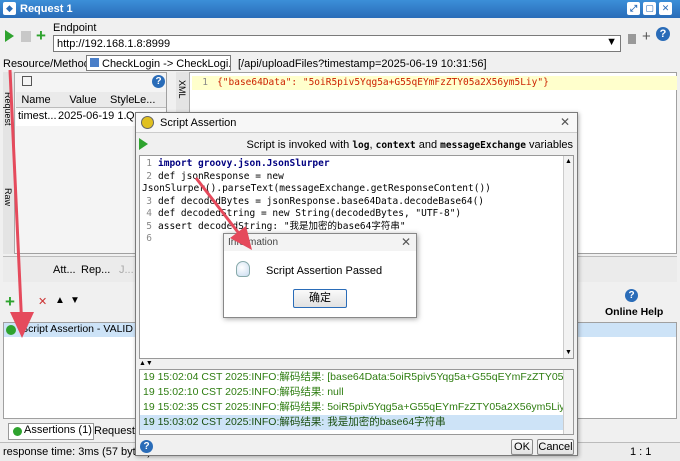 This screenshot has height=461, width=680. I want to click on arrow-head-diagonal, so click(241, 238).